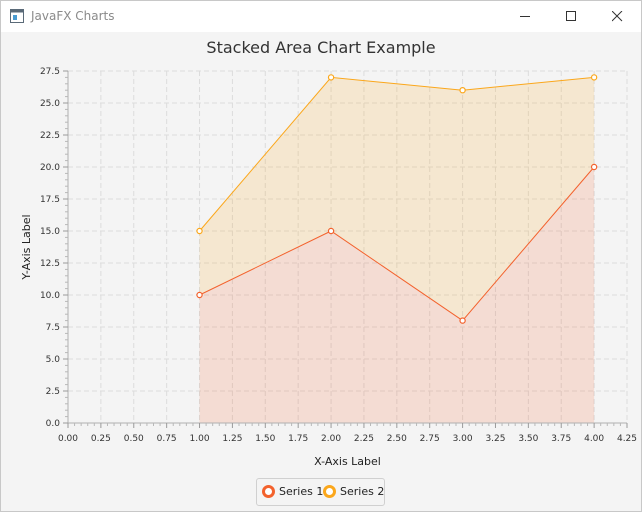  I want to click on y-tick-label: 17.5, so click(50, 200).